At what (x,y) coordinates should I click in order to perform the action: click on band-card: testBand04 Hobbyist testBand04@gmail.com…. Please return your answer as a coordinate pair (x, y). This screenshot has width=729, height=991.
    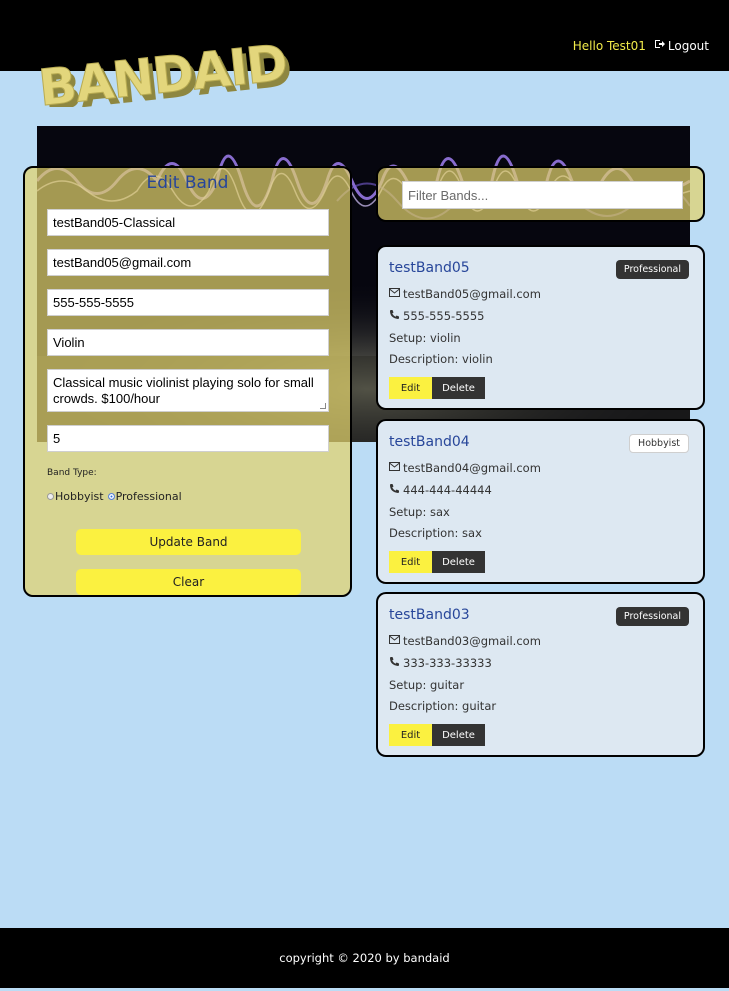
    Looking at the image, I should click on (540, 501).